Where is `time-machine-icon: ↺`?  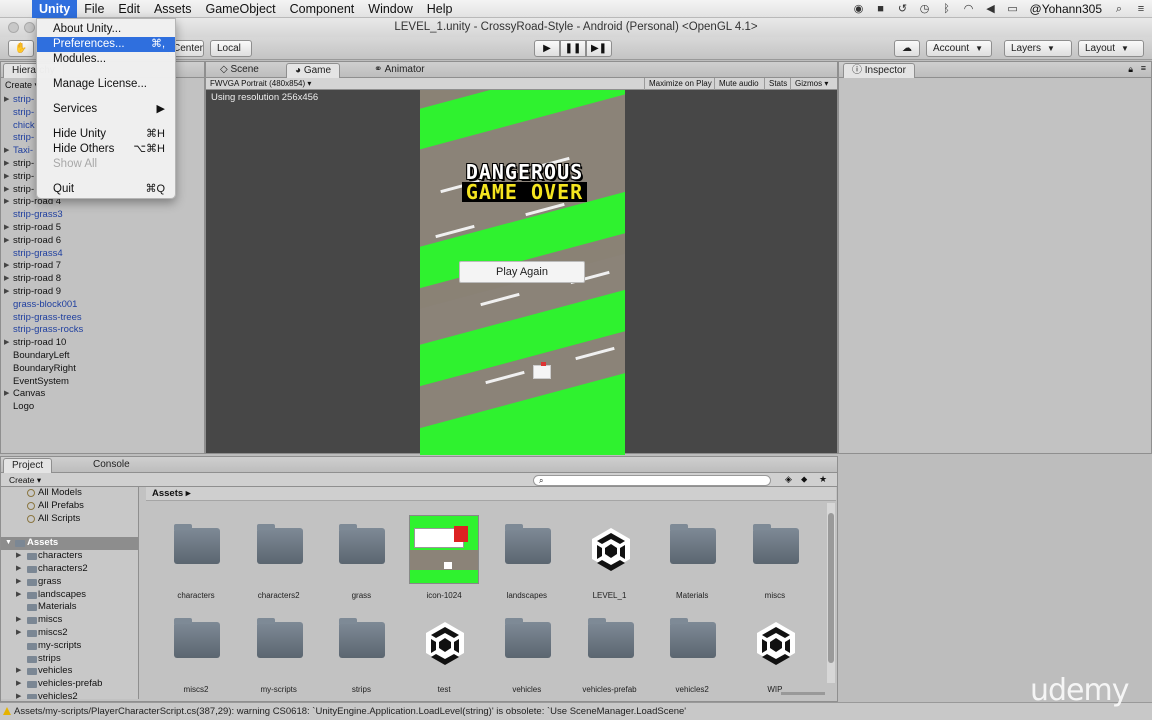
time-machine-icon: ↺ is located at coordinates (903, 9).